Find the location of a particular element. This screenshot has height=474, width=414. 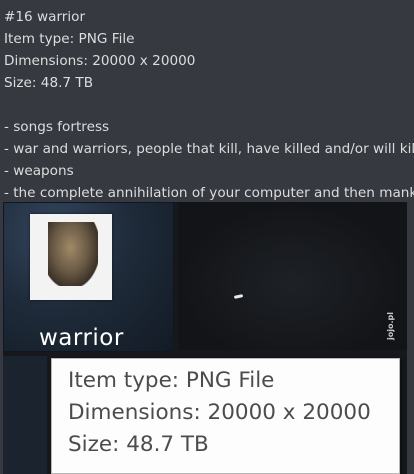

bottom-left-panel is located at coordinates (25, 415).